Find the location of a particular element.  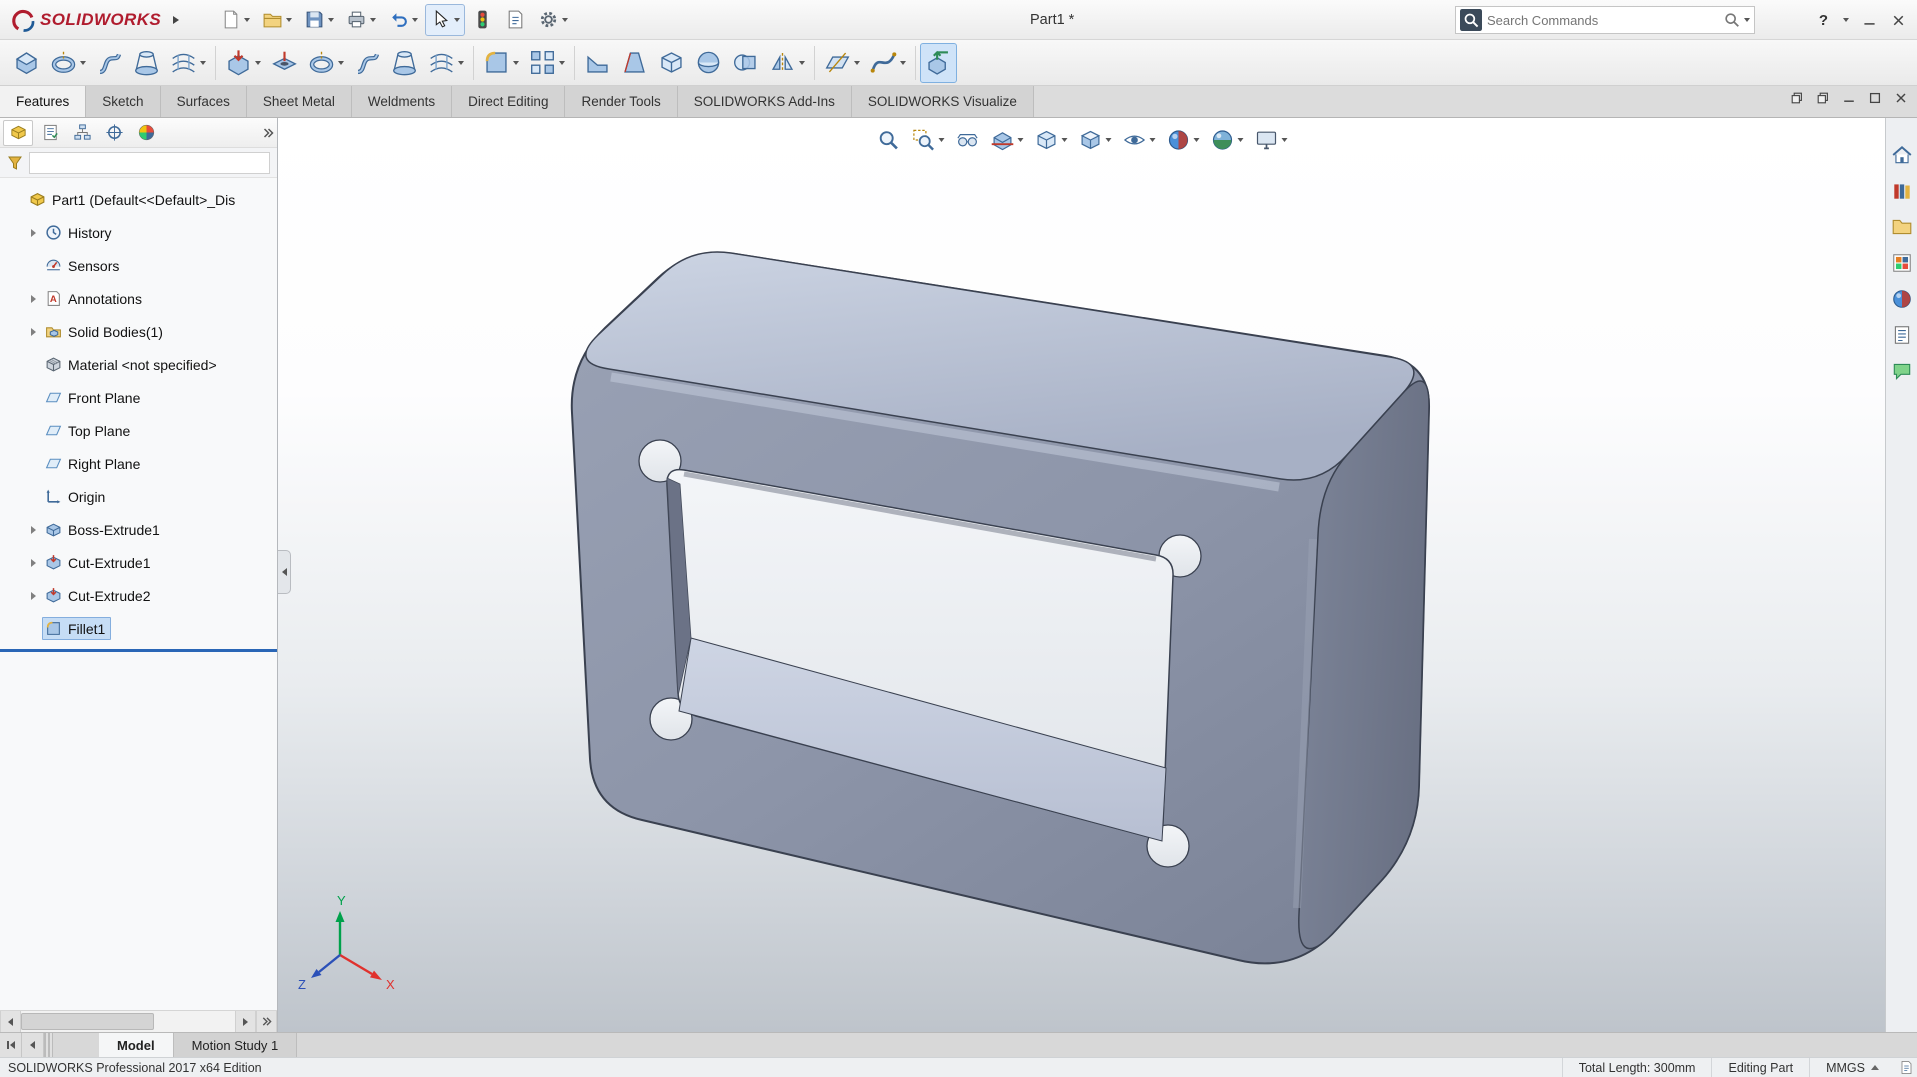

open-button is located at coordinates (277, 20).